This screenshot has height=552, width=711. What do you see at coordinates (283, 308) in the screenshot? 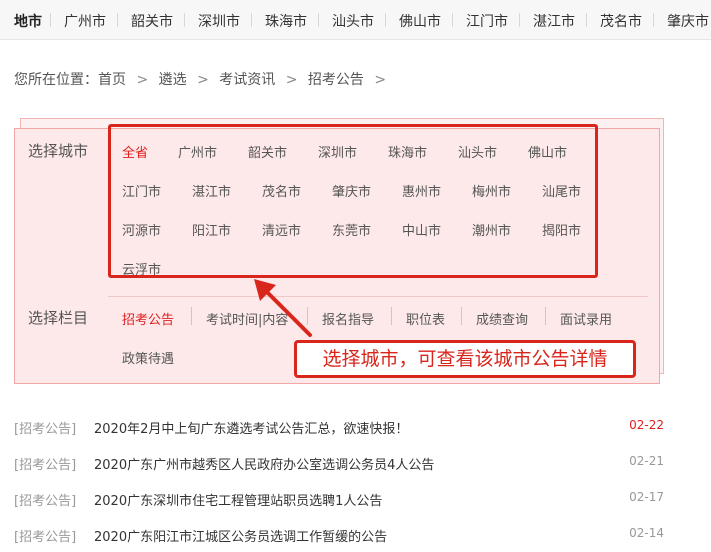
I see `annotation-arrow-icon` at bounding box center [283, 308].